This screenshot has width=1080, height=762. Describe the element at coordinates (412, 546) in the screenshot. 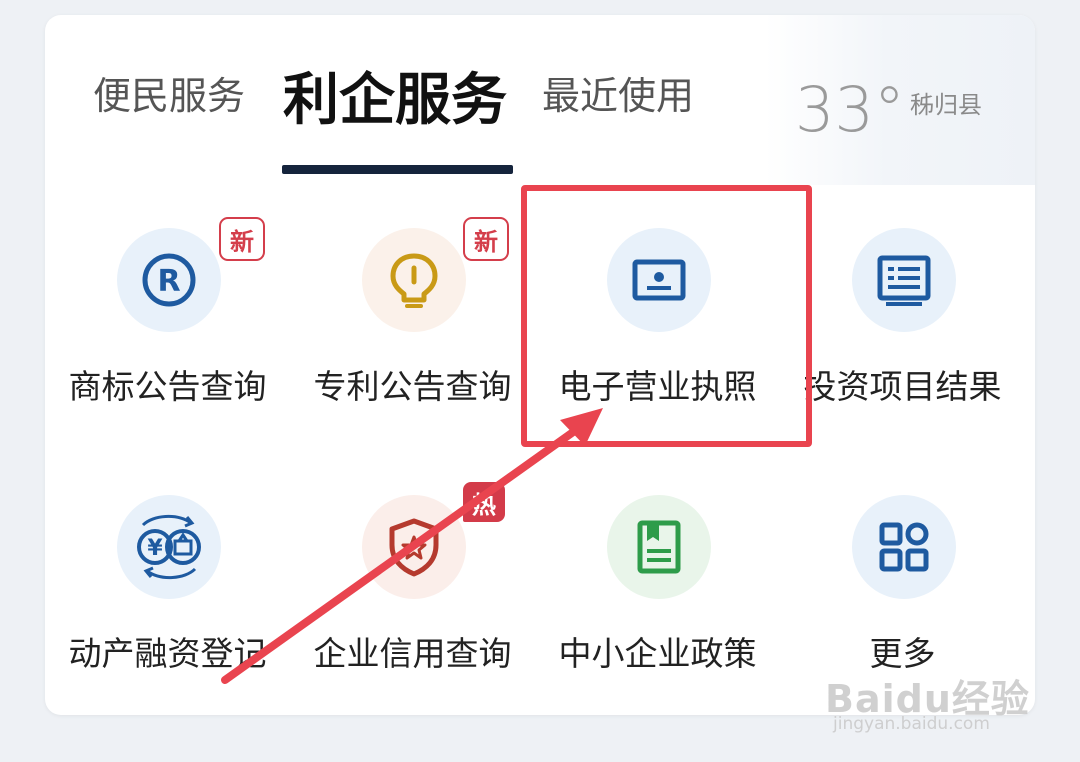

I see `annotation-arrow` at that location.